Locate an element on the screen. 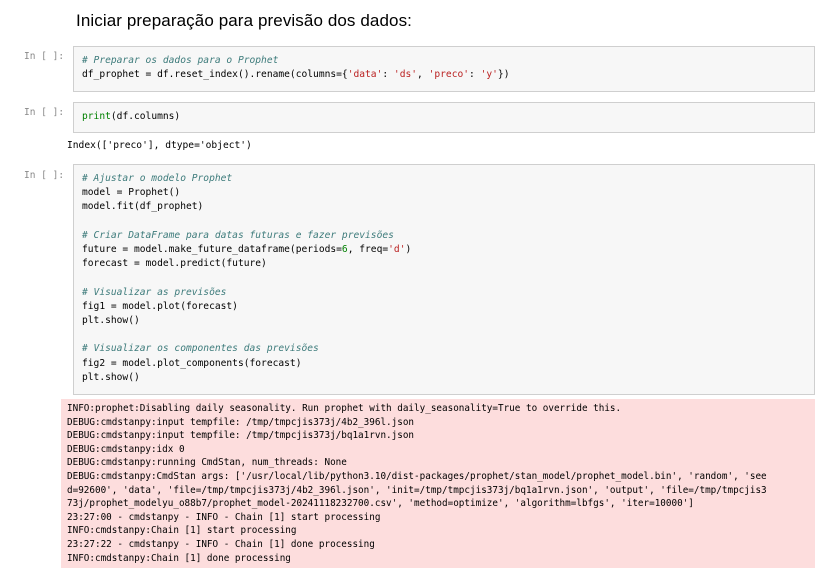 The width and height of the screenshot is (820, 568). code-token: ) is located at coordinates (408, 250).